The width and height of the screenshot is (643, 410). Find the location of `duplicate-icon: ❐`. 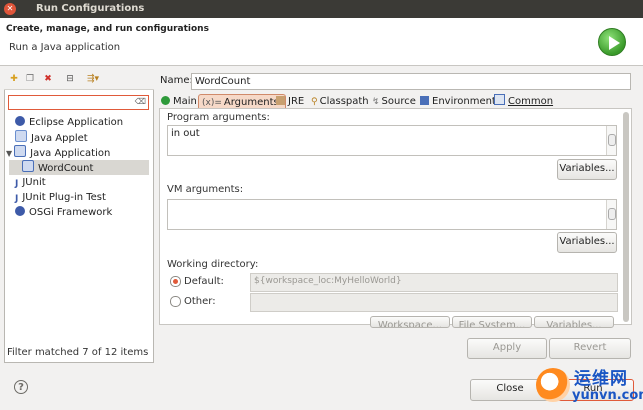

duplicate-icon: ❐ is located at coordinates (30, 79).